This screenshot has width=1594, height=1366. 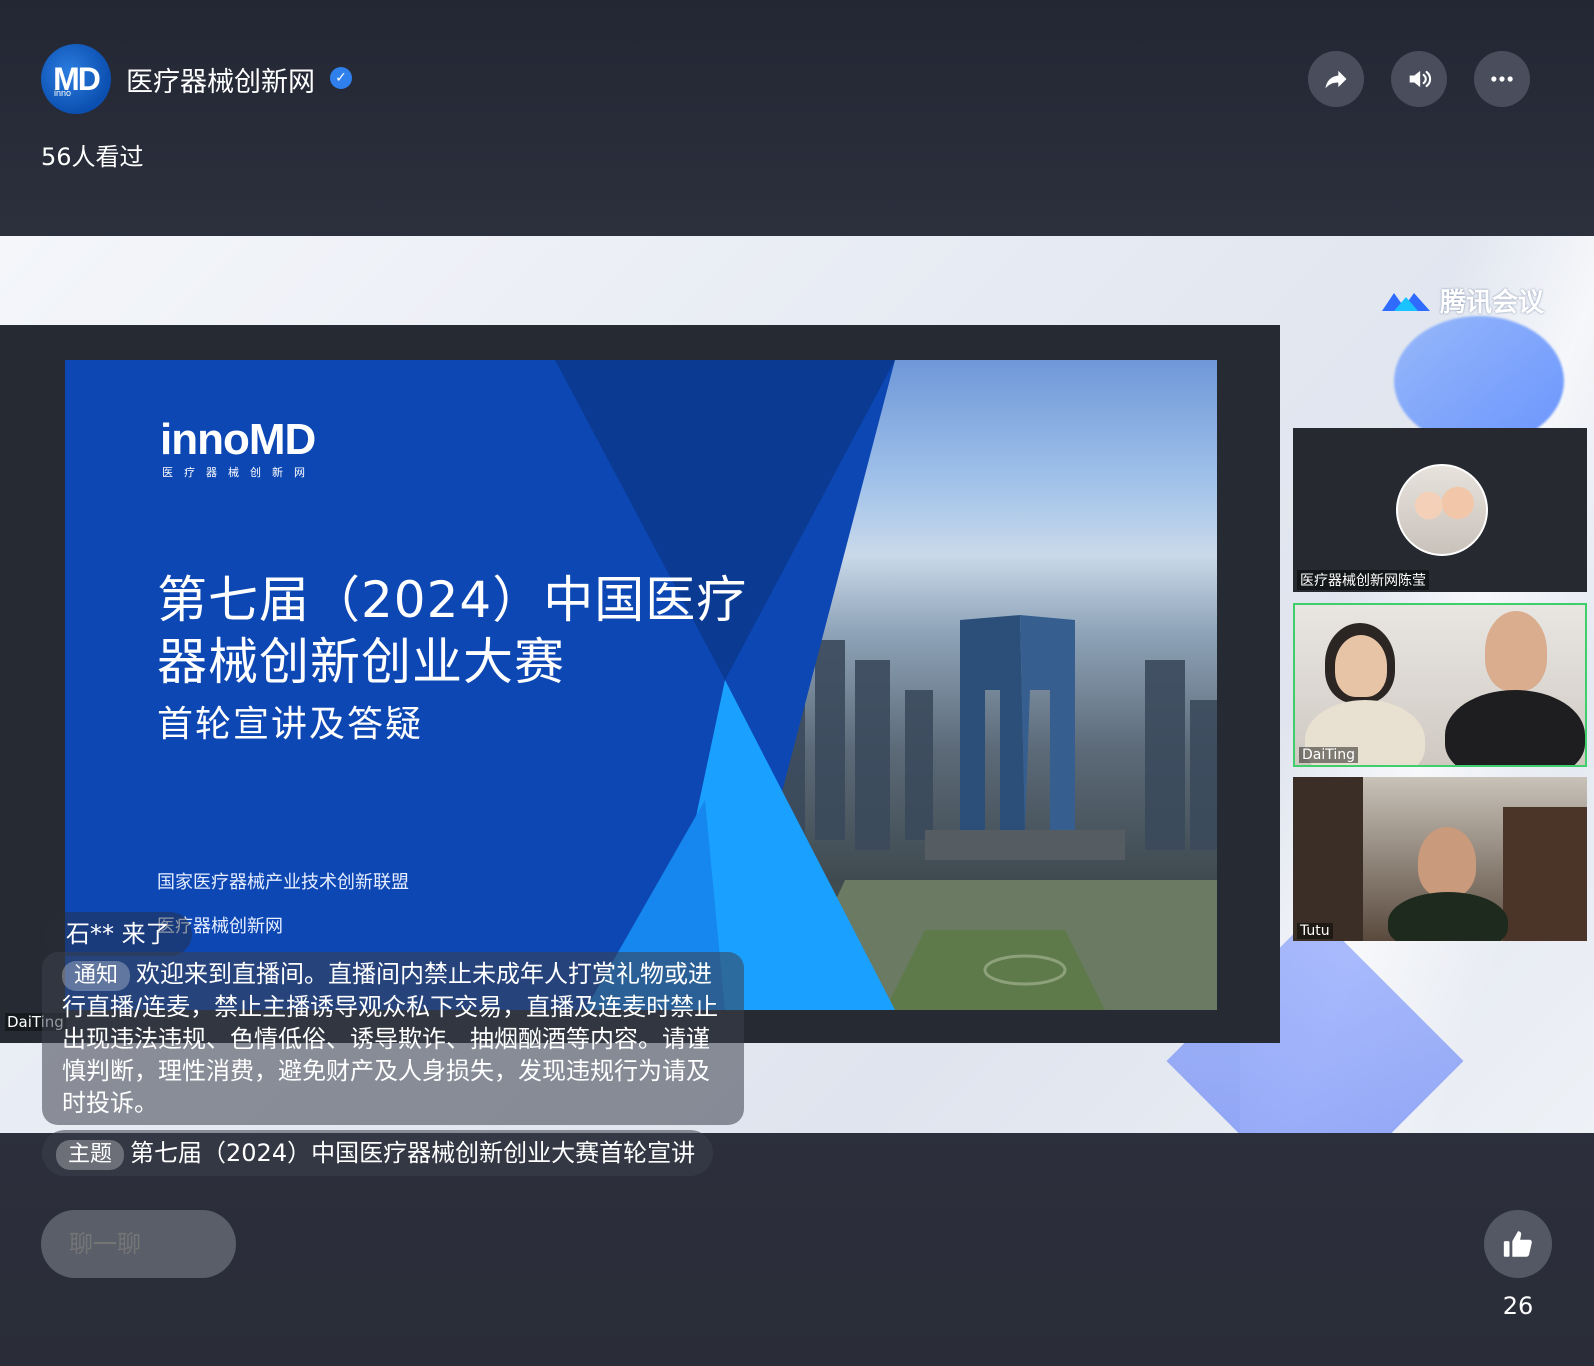 What do you see at coordinates (1440, 685) in the screenshot?
I see `participant-tile-speaking: DaiTing` at bounding box center [1440, 685].